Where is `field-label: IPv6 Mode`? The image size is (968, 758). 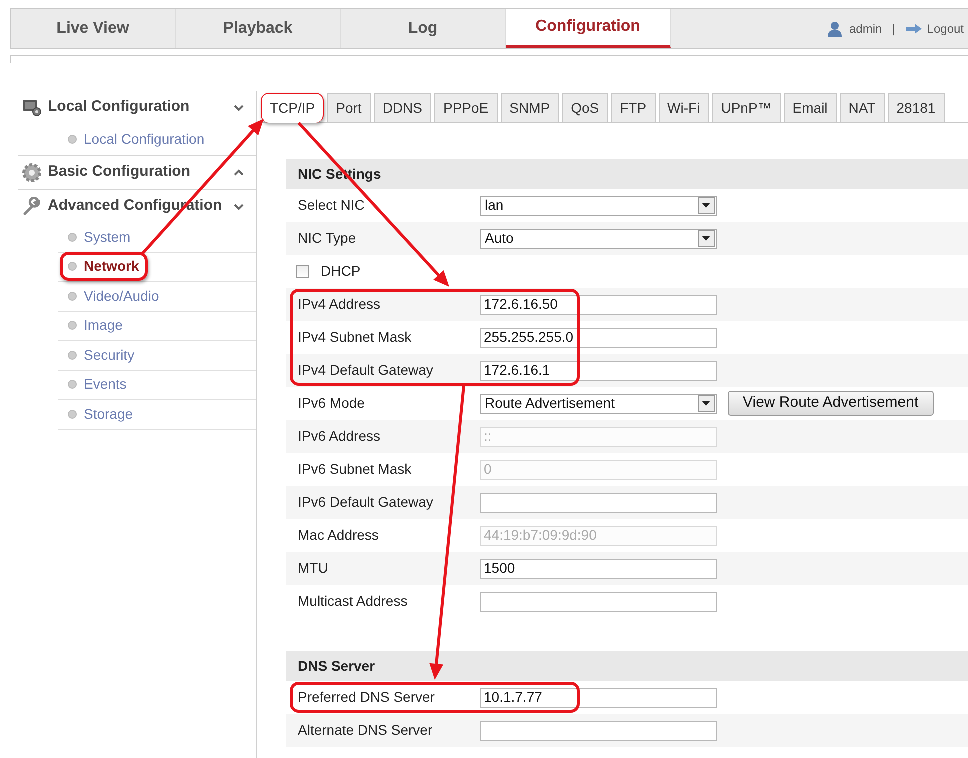 field-label: IPv6 Mode is located at coordinates (332, 403).